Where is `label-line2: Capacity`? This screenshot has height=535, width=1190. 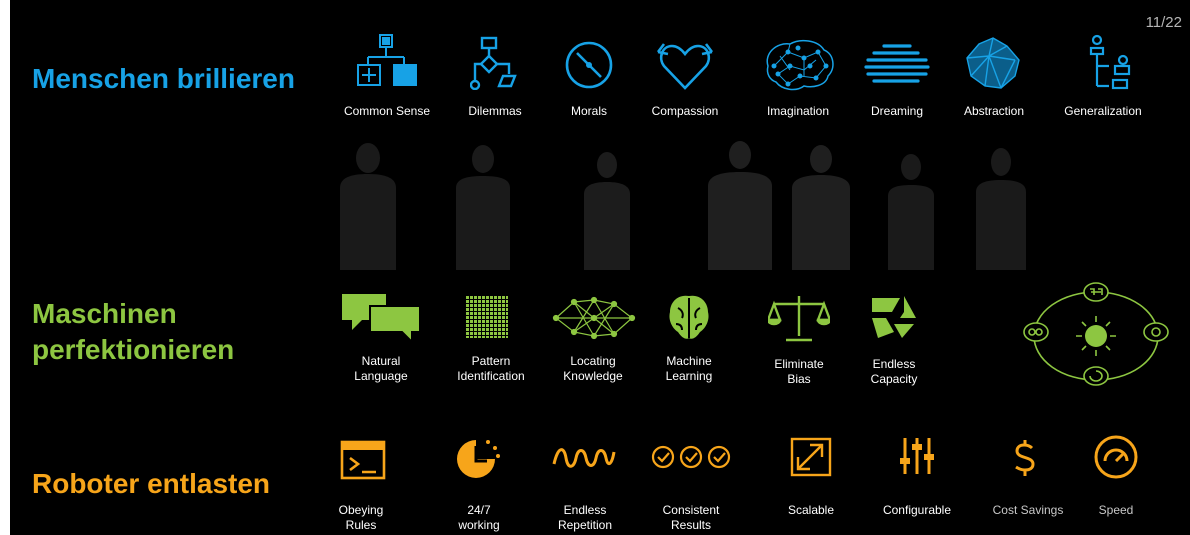 label-line2: Capacity is located at coordinates (894, 379).